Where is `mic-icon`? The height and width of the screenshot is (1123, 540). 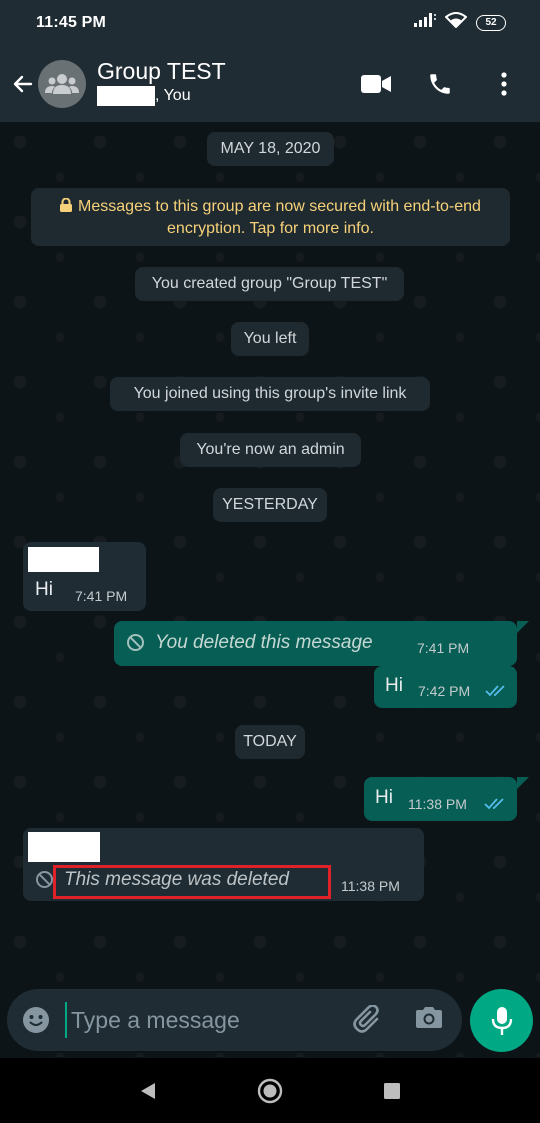
mic-icon is located at coordinates (501, 1020).